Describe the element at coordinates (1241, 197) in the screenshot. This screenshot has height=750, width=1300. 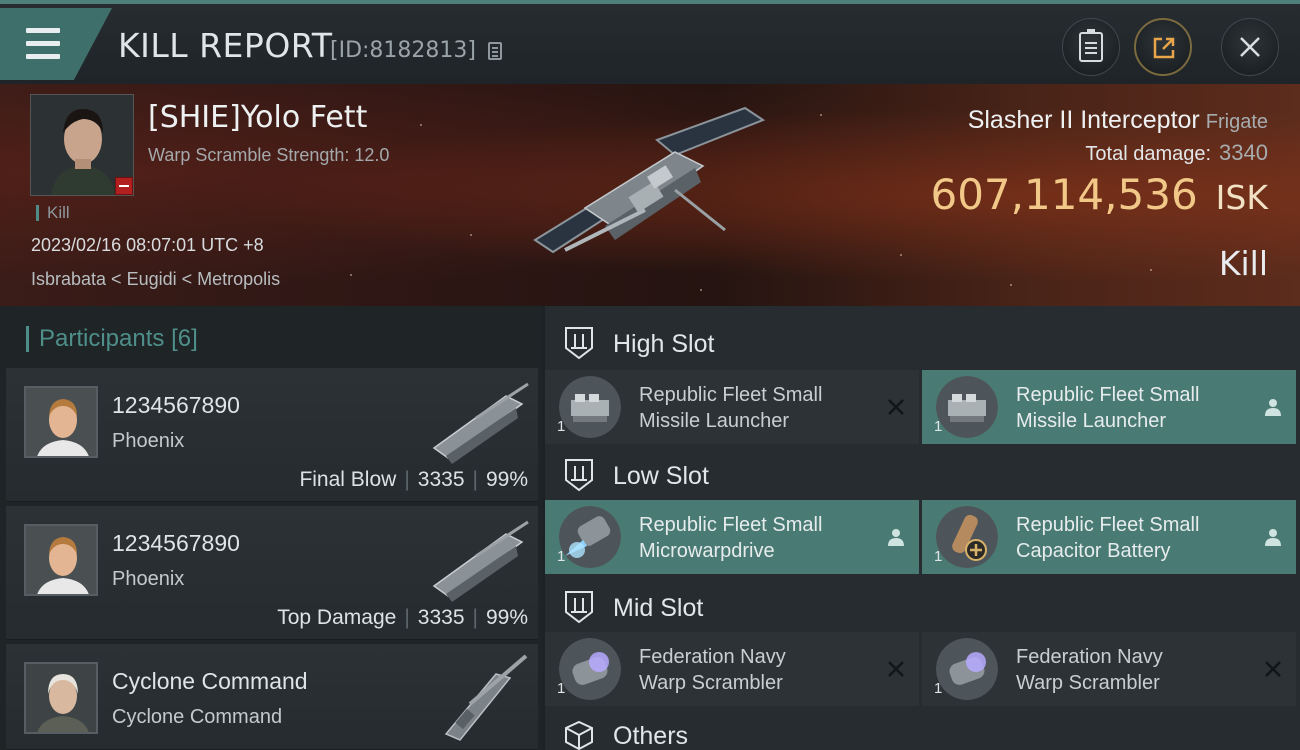
I see `isk-unit: ISK` at that location.